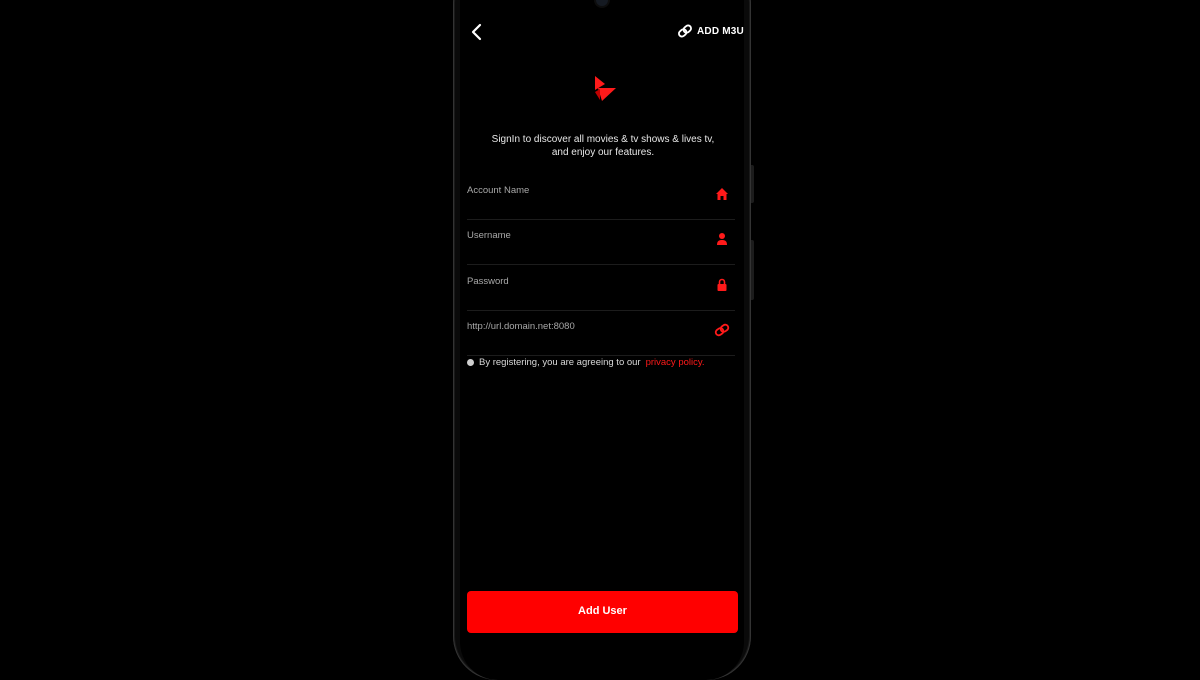 This screenshot has width=1200, height=680. I want to click on privacy-policy-link: privacy policy., so click(675, 362).